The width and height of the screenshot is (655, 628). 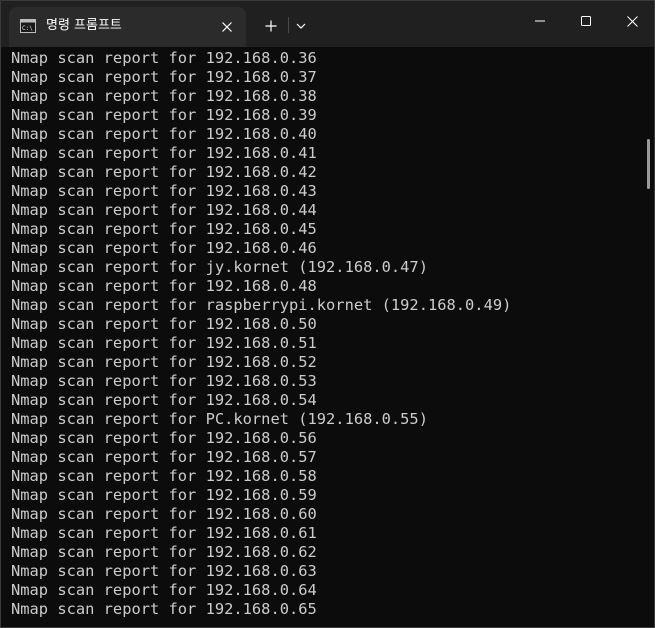 What do you see at coordinates (164, 400) in the screenshot?
I see `terminal-line: Nmap scan report for 192.168.0.54` at bounding box center [164, 400].